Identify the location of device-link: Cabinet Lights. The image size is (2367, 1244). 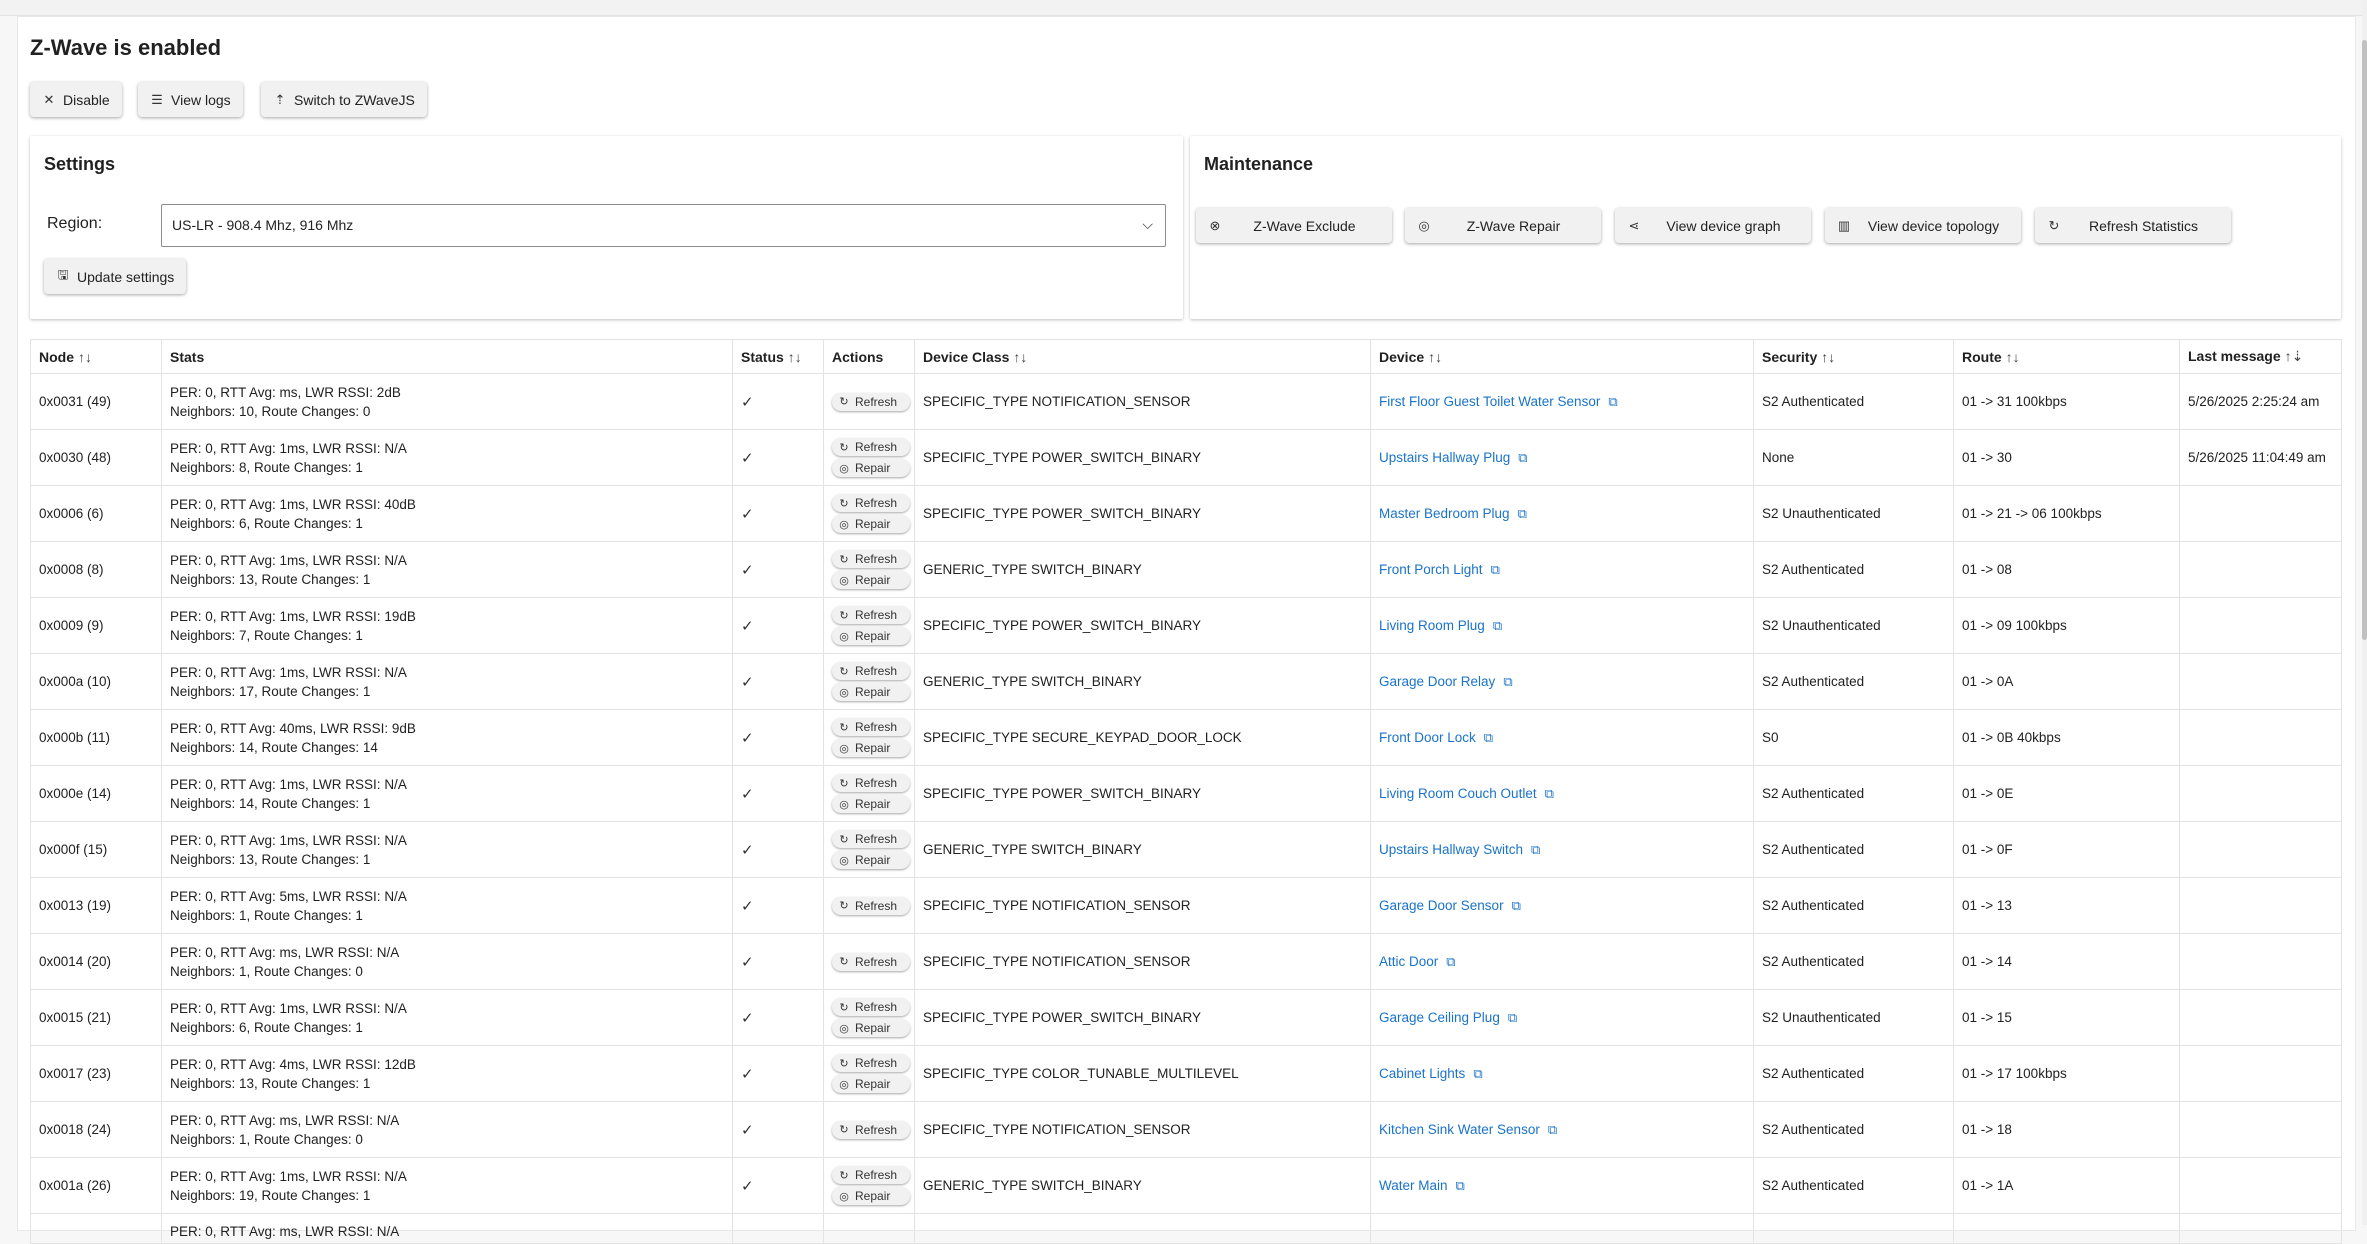
(1422, 1073).